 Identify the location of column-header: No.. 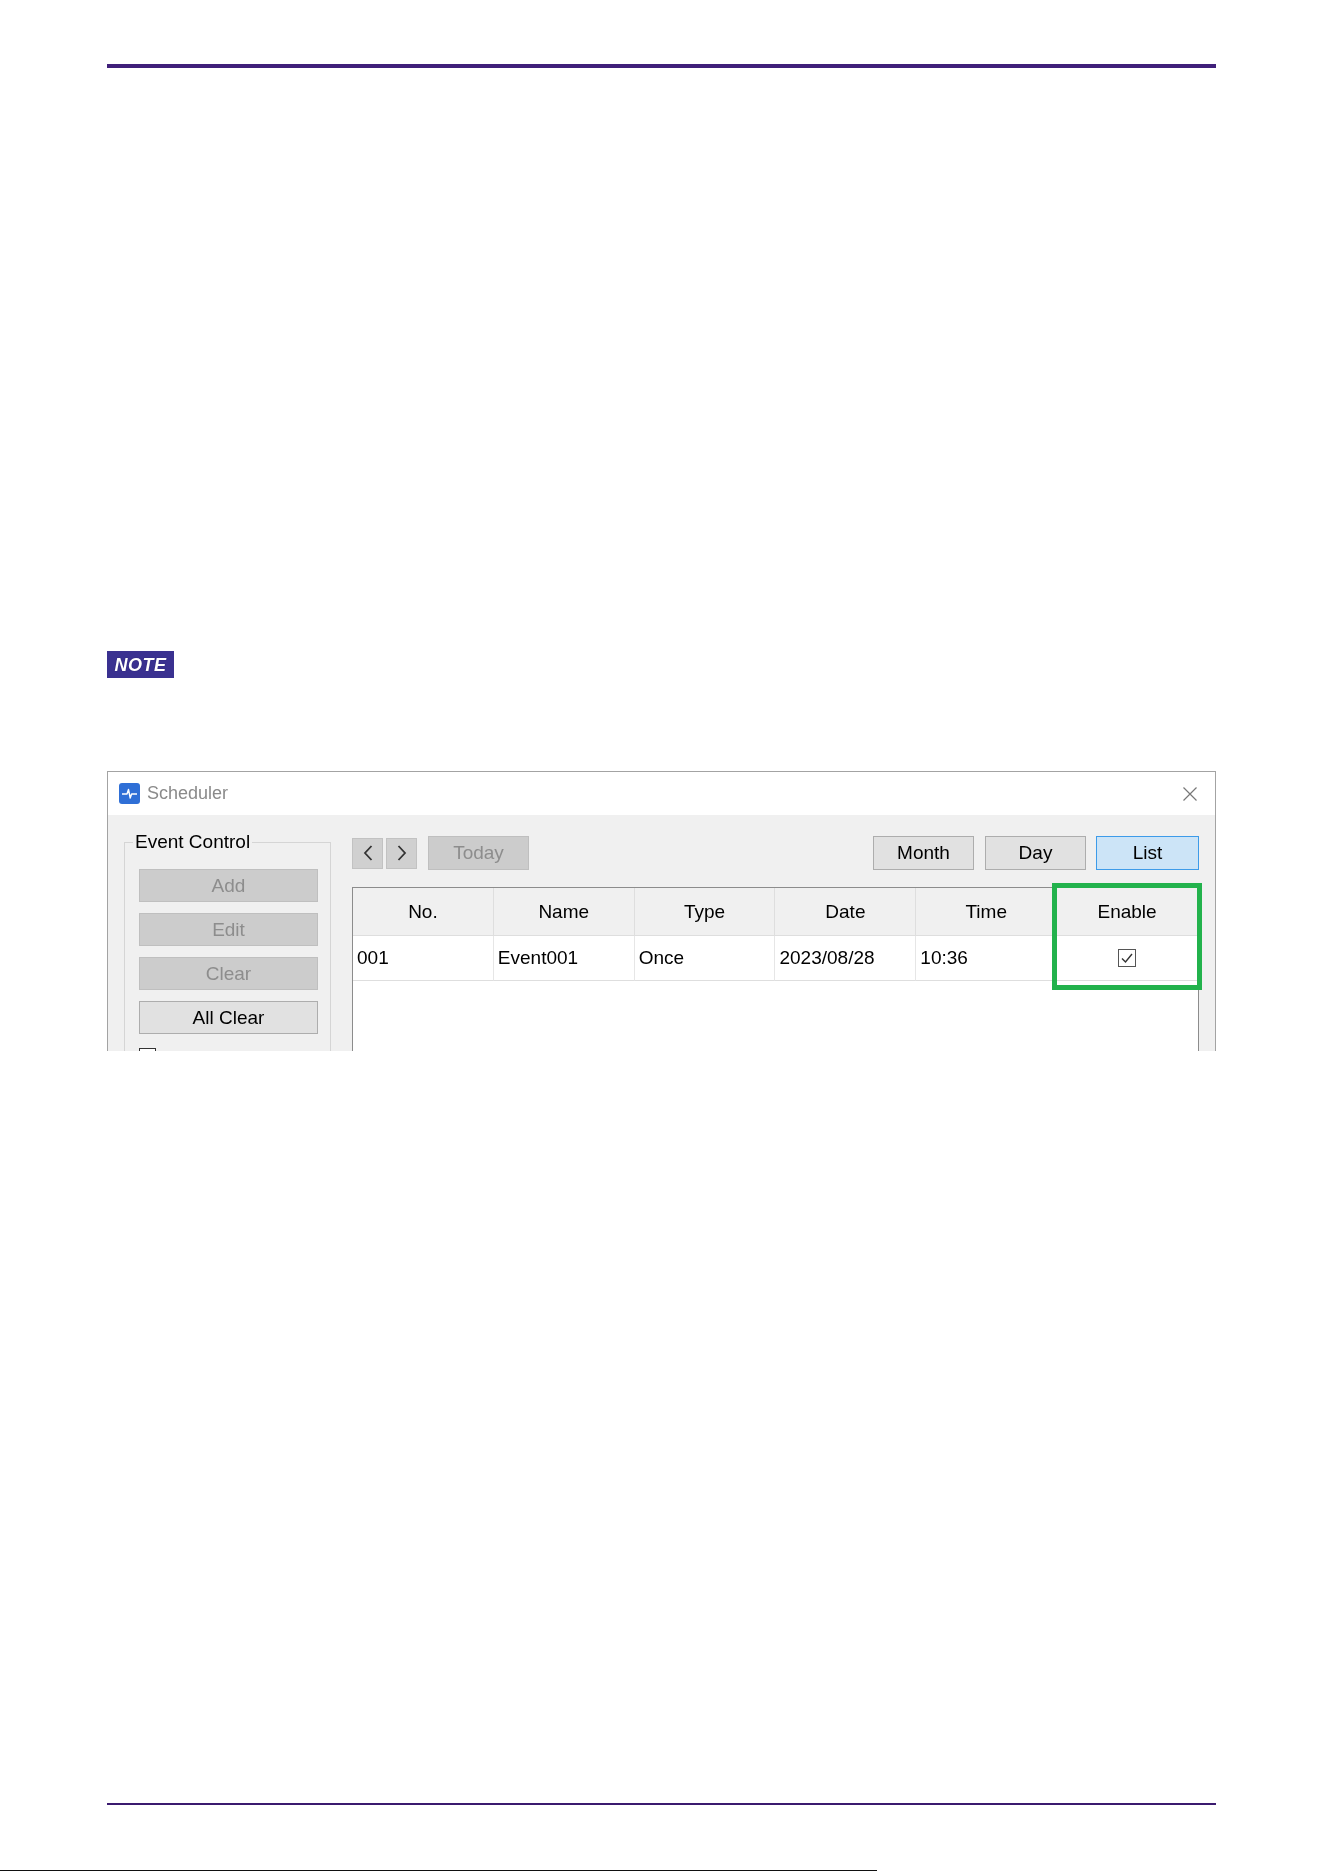
(423, 912).